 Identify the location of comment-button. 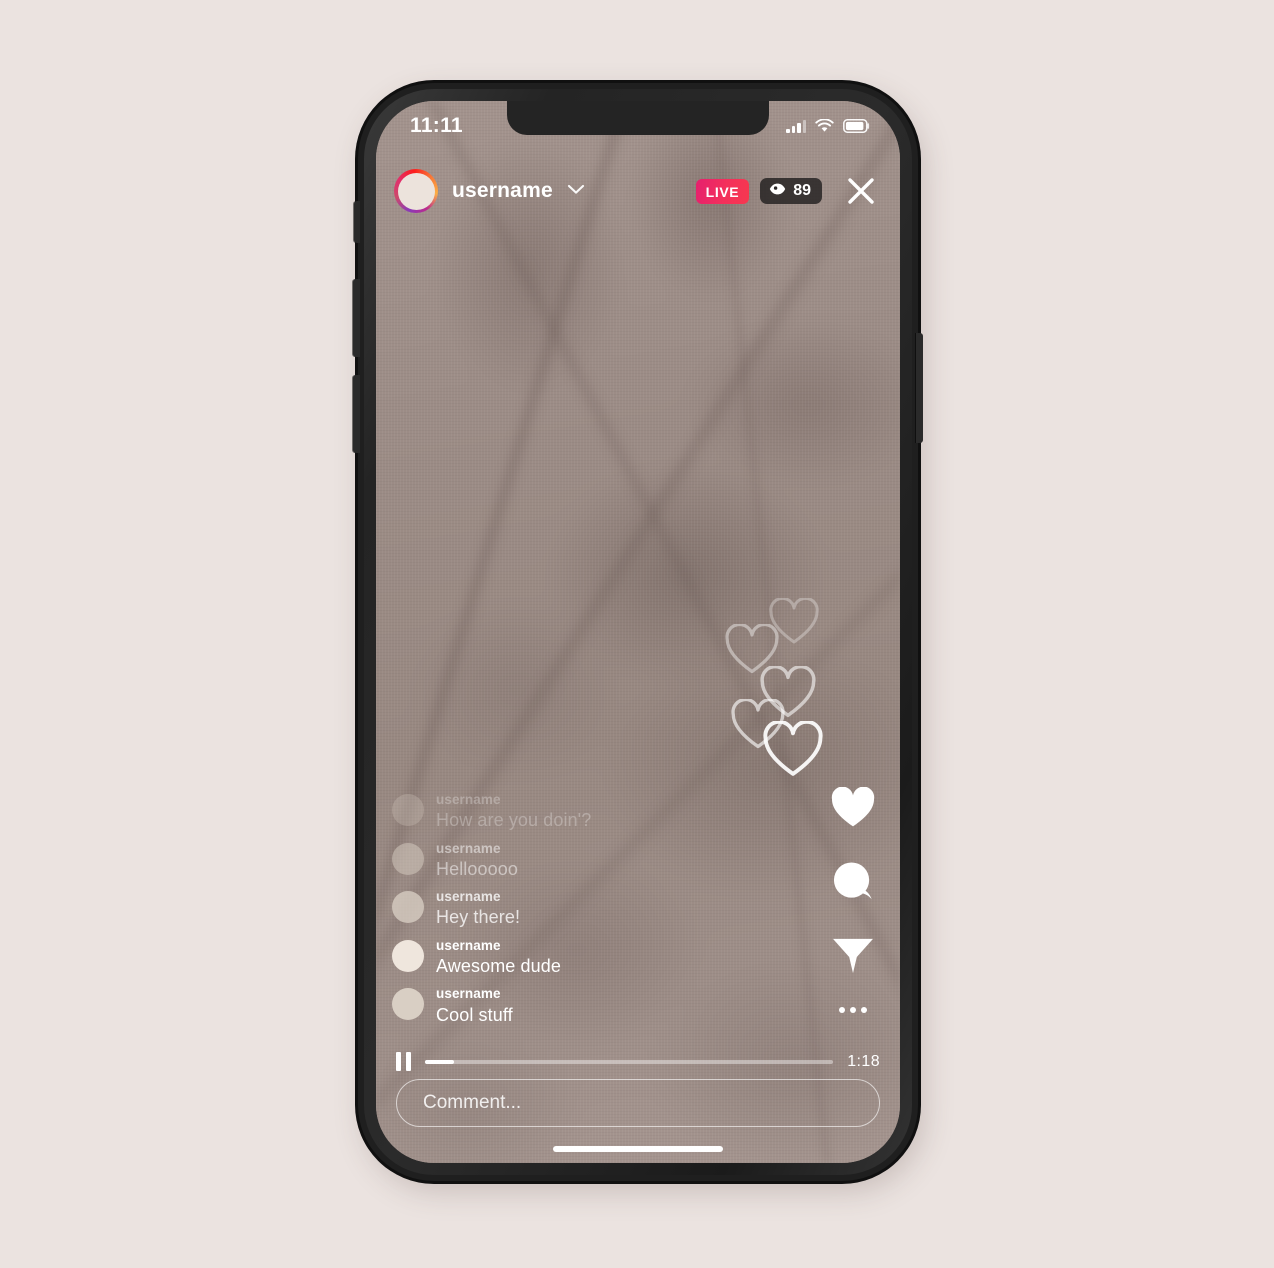
(853, 885).